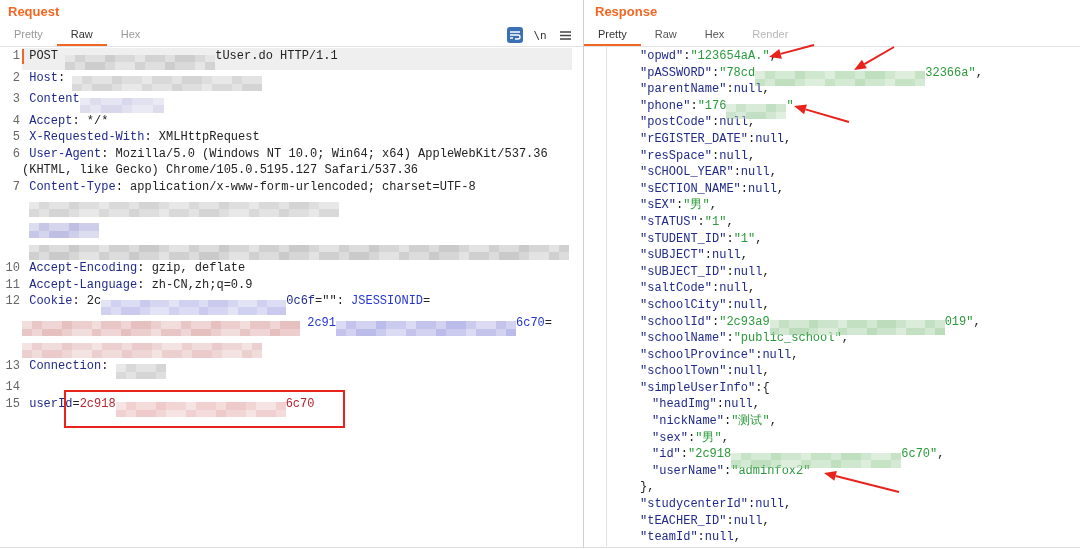 The width and height of the screenshot is (1080, 549). Describe the element at coordinates (762, 387) in the screenshot. I see `json-punctuation: :{` at that location.